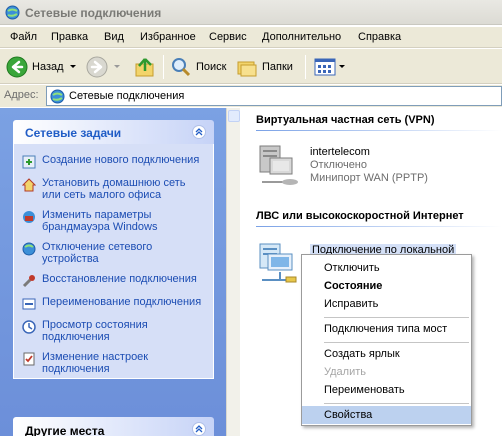 This screenshot has width=502, height=436. Describe the element at coordinates (121, 160) in the screenshot. I see `task-label: Создание нового подключения` at that location.